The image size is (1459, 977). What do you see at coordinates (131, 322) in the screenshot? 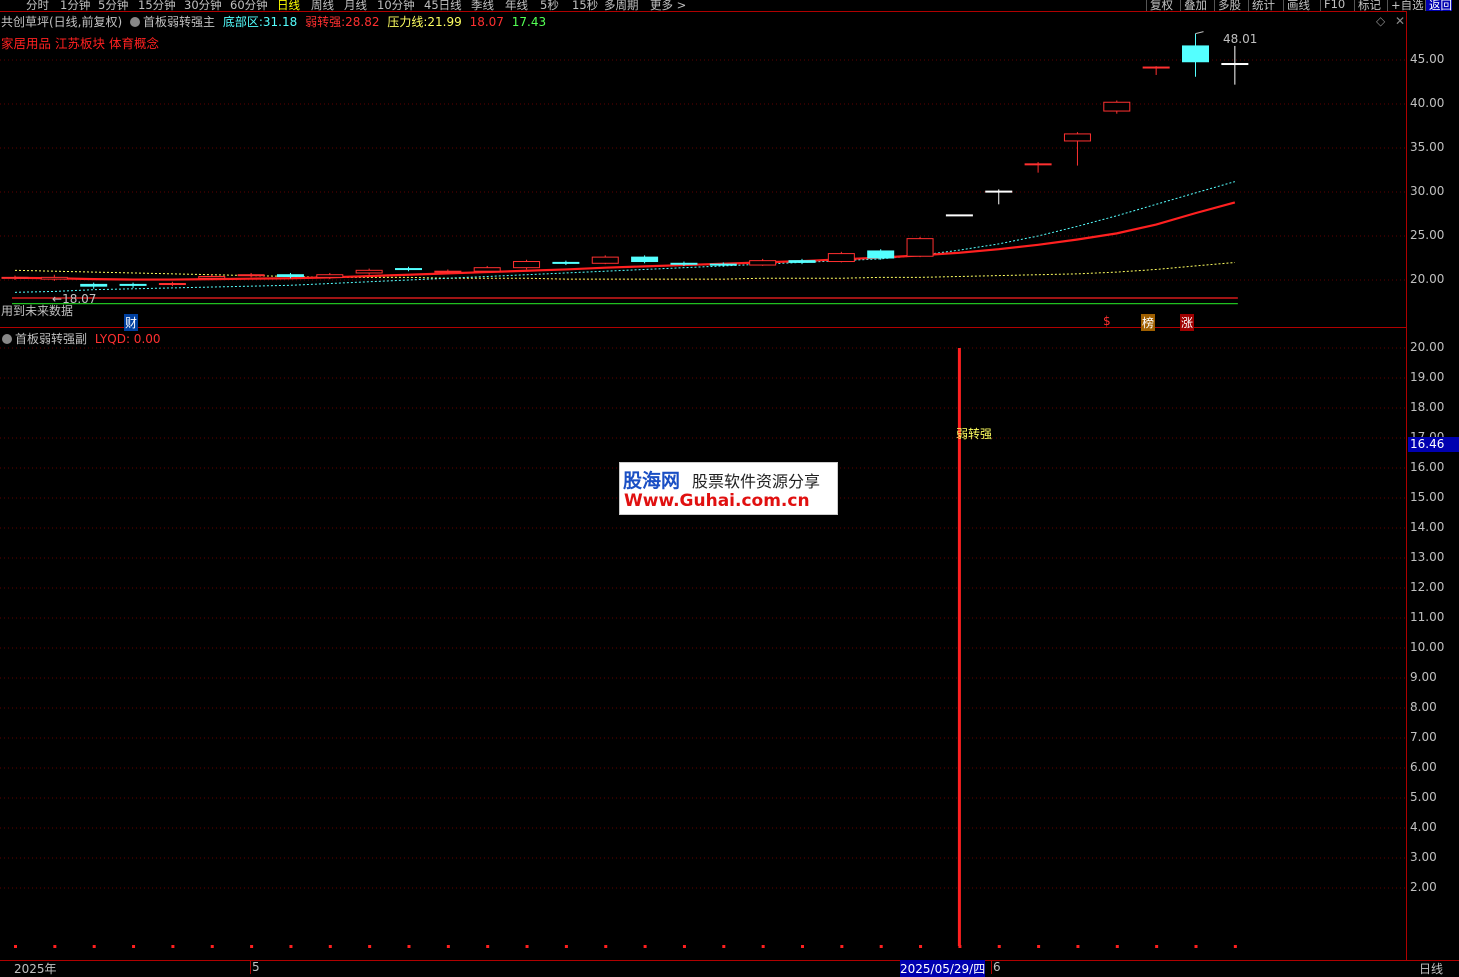
I see `finance-marker: 财` at bounding box center [131, 322].